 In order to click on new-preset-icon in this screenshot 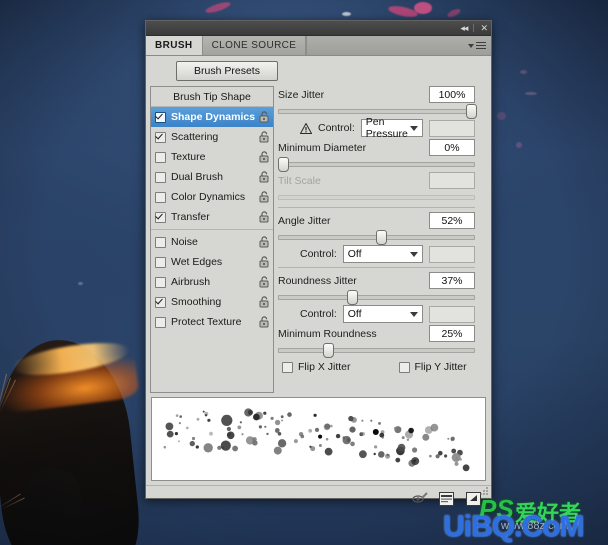, I will do `click(446, 499)`.